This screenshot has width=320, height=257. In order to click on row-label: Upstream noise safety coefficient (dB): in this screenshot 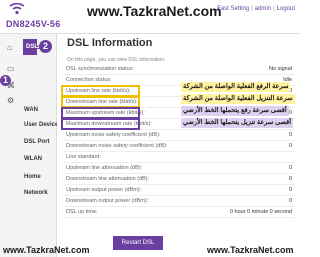, I will do `click(113, 135)`.